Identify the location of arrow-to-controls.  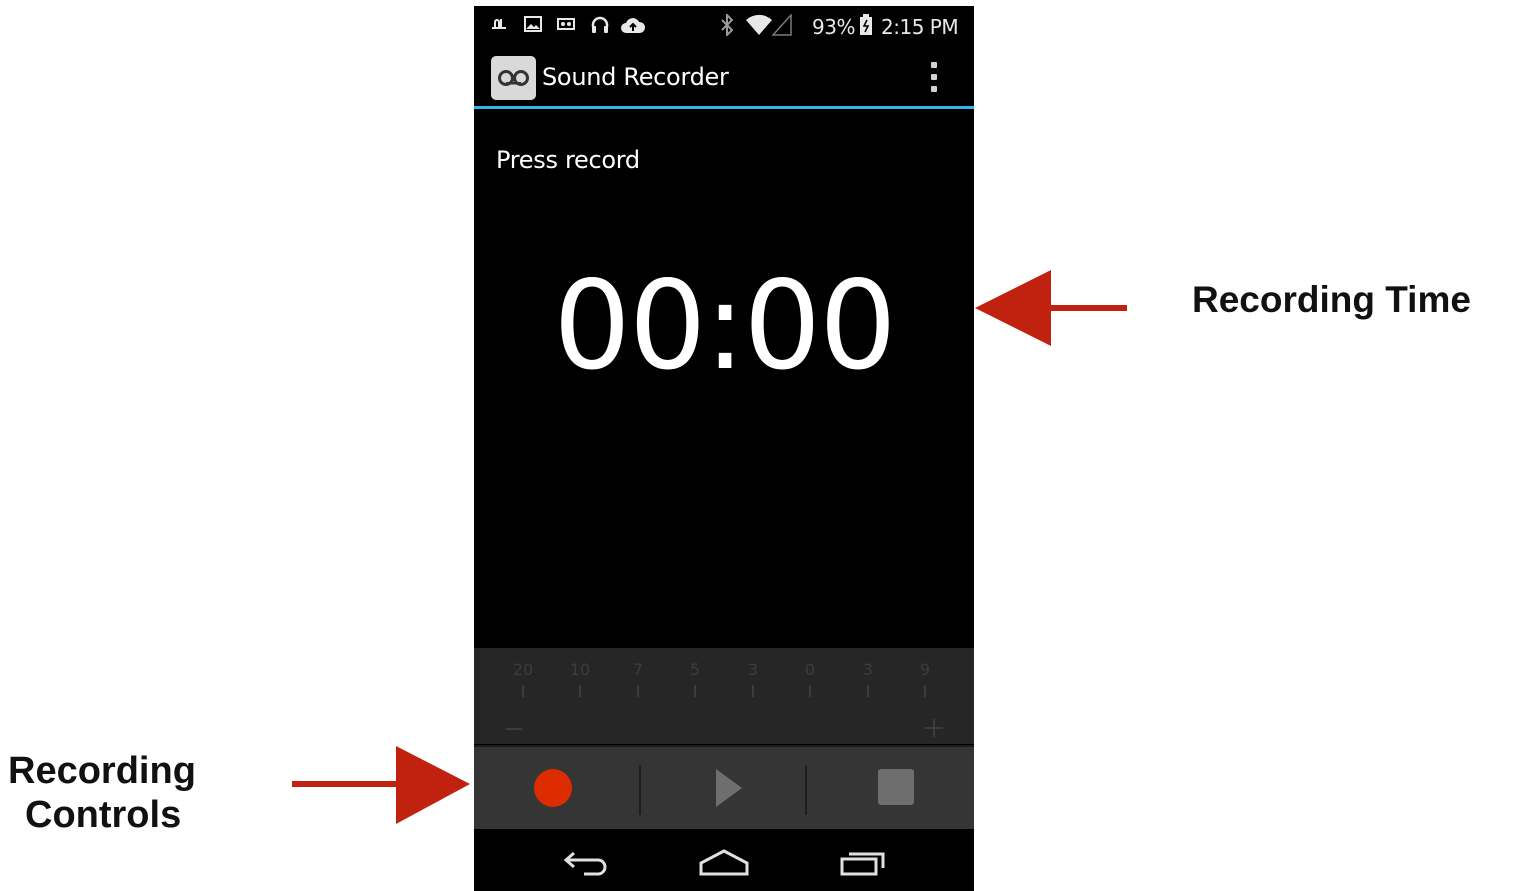
(381, 785).